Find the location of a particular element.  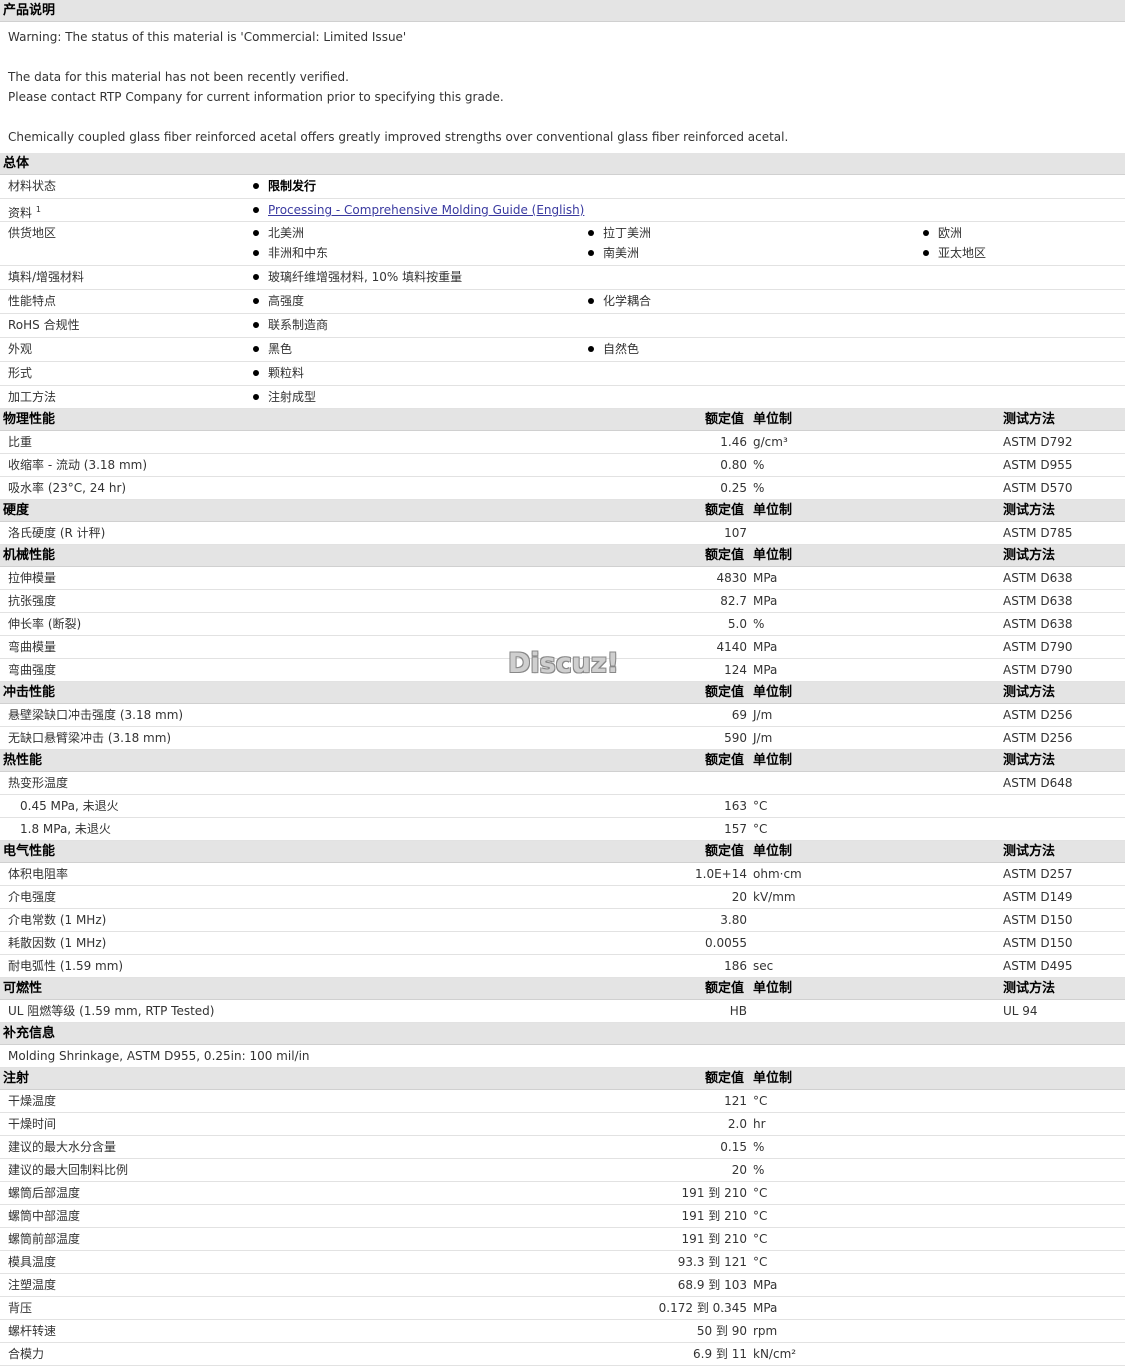

test-method: ASTM D495 is located at coordinates (1038, 966).